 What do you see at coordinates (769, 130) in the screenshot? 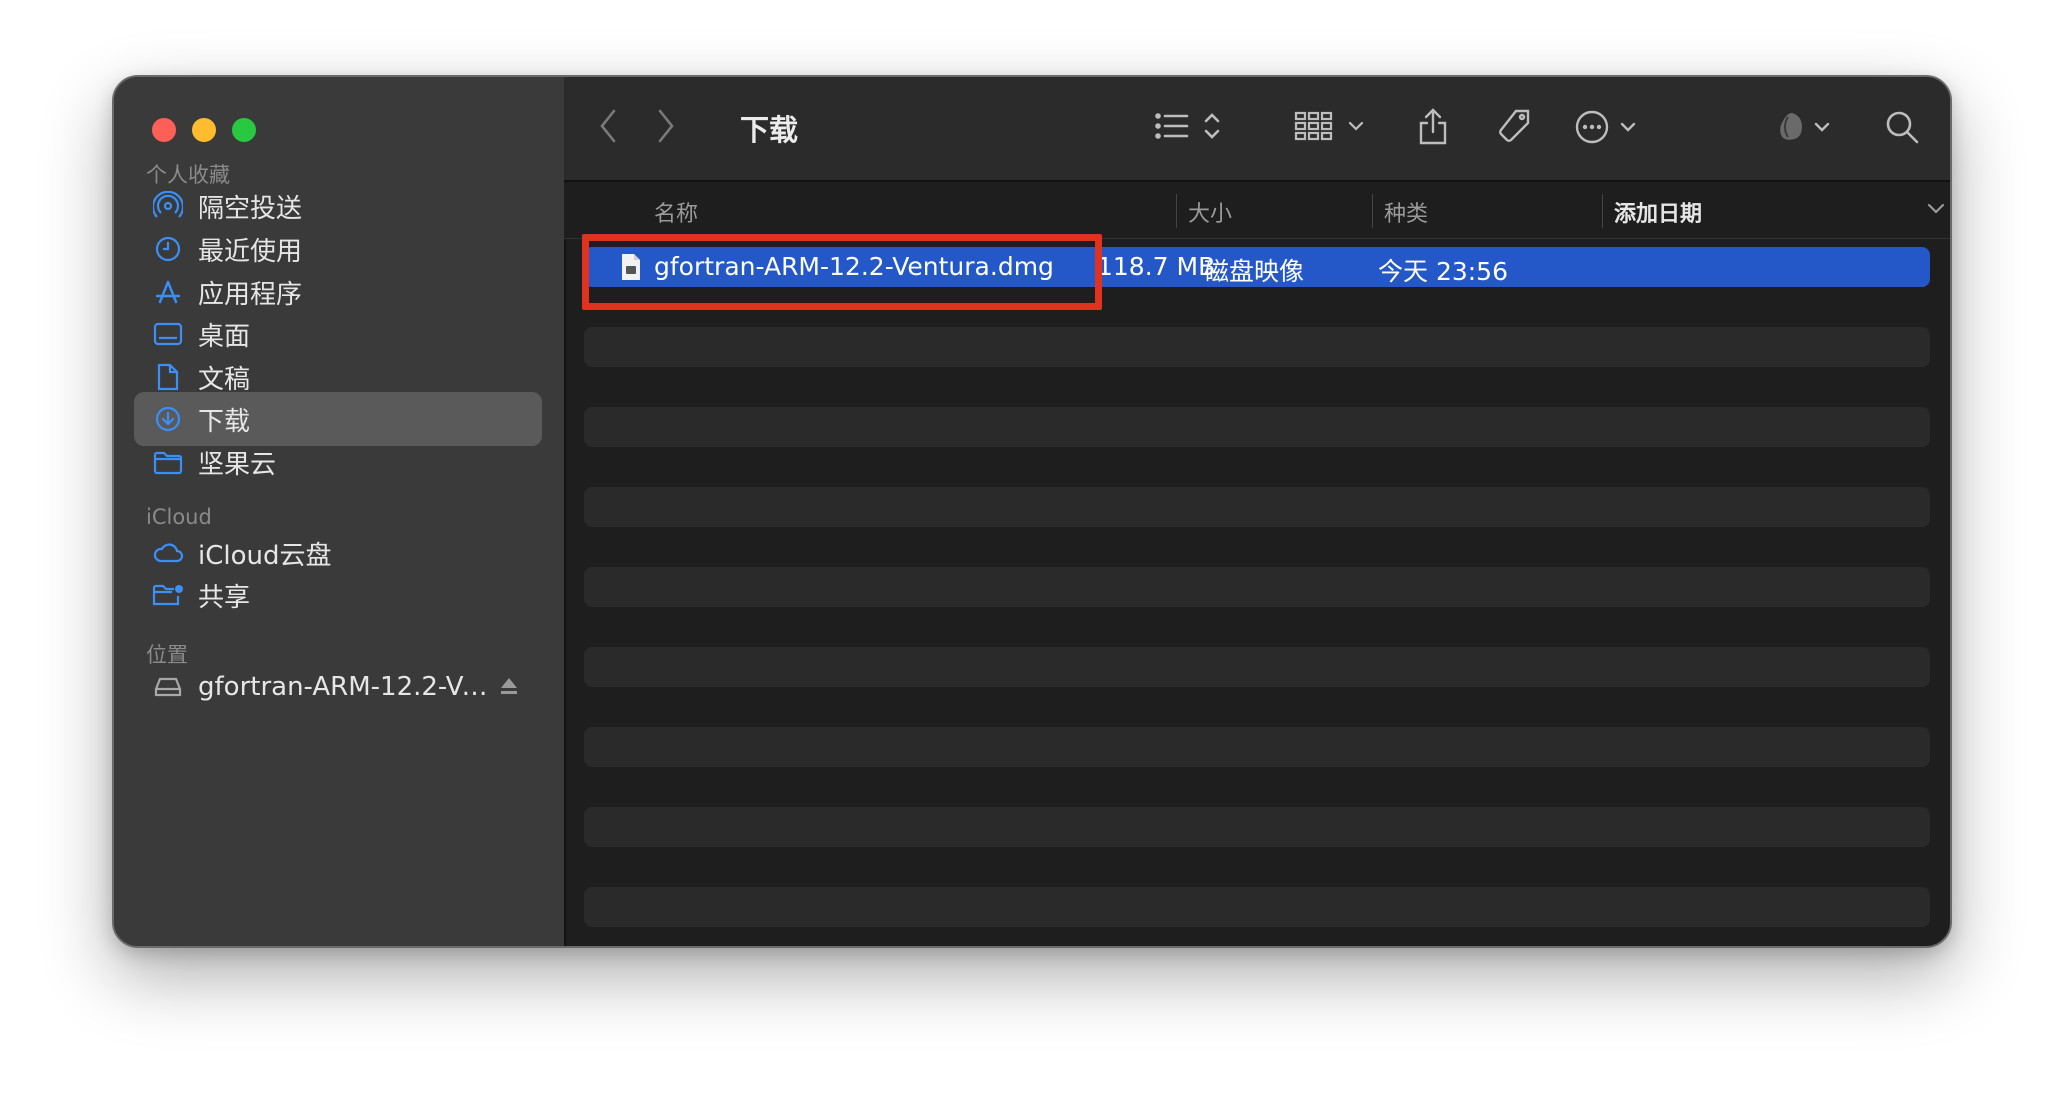
I see `folder-title: 下载` at bounding box center [769, 130].